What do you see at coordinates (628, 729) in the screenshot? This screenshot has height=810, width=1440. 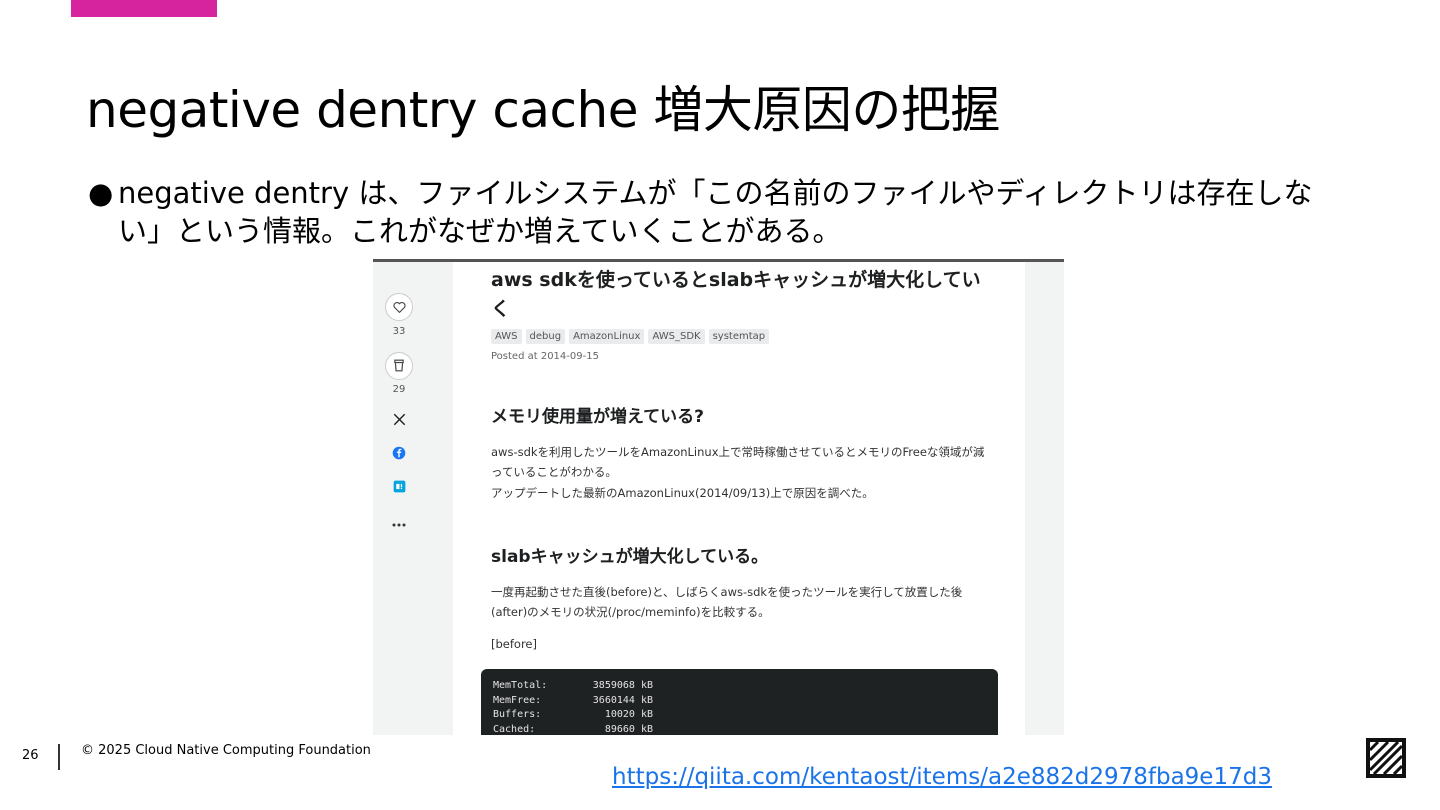 I see `code-value: 89660 kB` at bounding box center [628, 729].